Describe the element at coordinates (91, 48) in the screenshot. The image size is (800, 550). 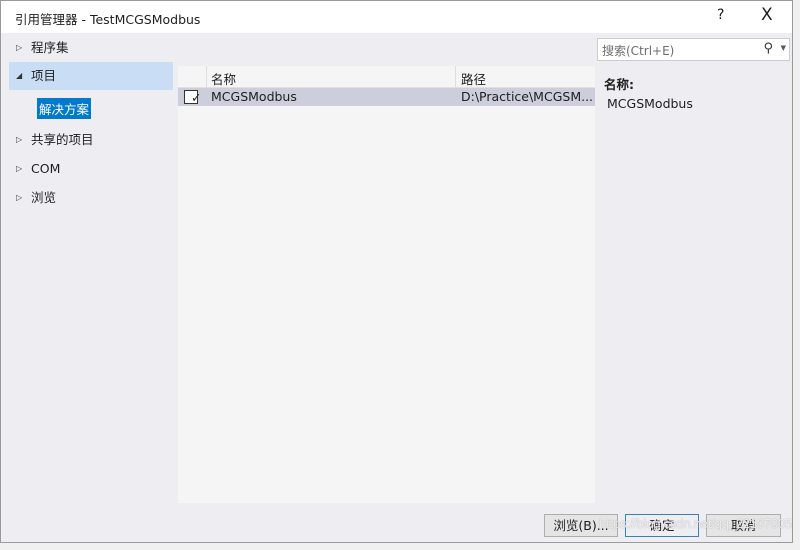
I see `sidebar-item-assemblies: ▷ 程序集` at that location.